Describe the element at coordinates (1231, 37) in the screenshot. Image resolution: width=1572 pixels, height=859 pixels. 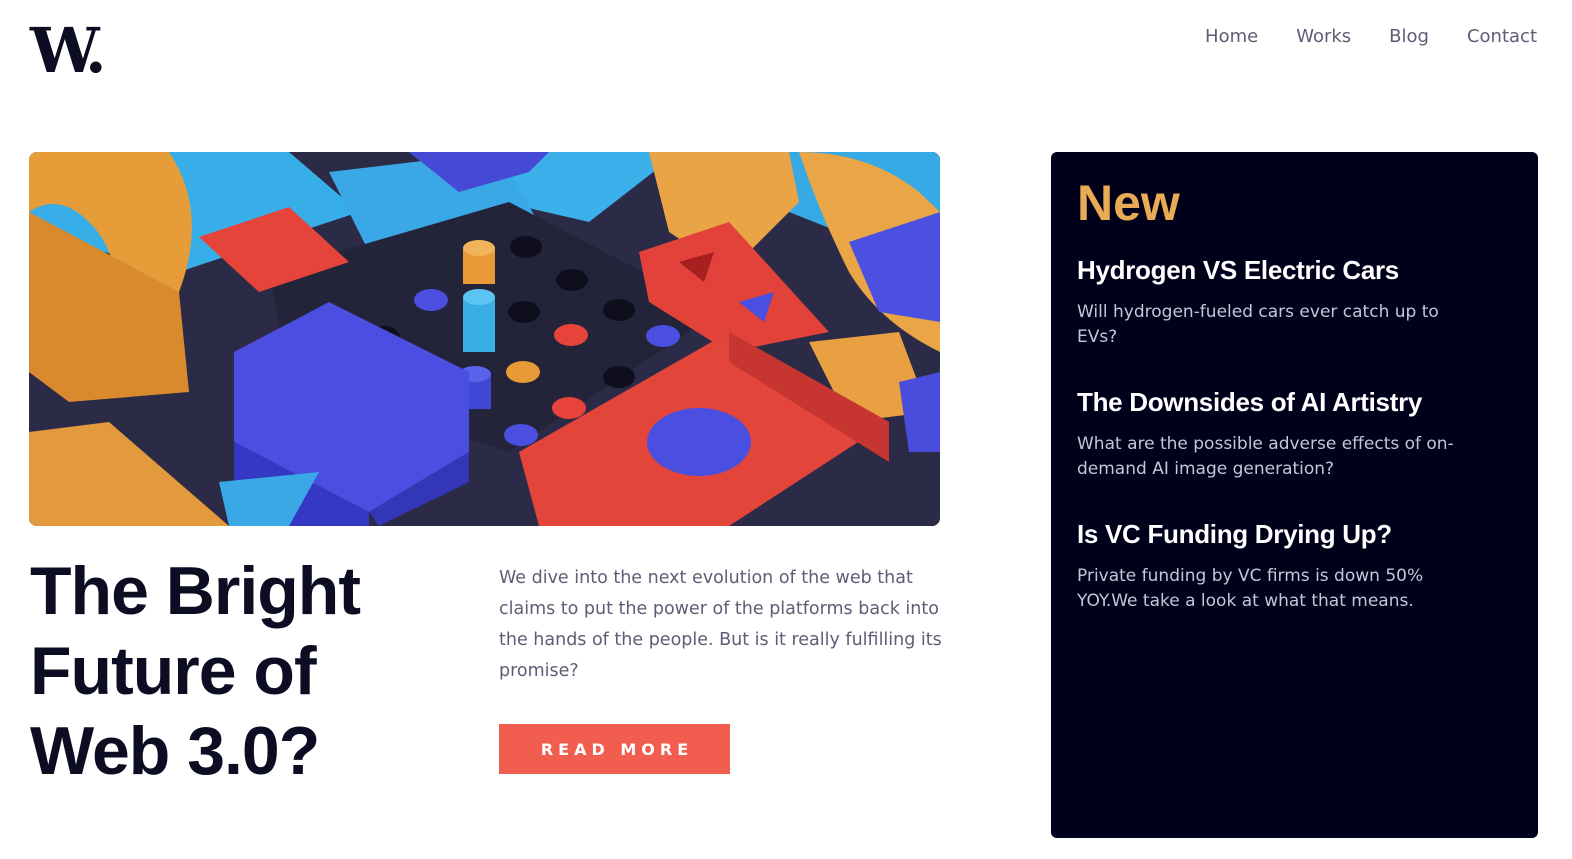
I see `nav-home: Home` at that location.